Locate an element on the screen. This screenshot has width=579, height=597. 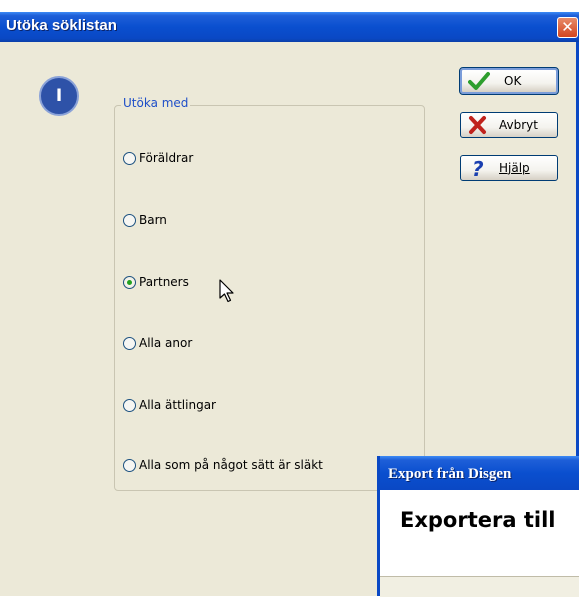
help-button: ? Hjälp is located at coordinates (509, 168).